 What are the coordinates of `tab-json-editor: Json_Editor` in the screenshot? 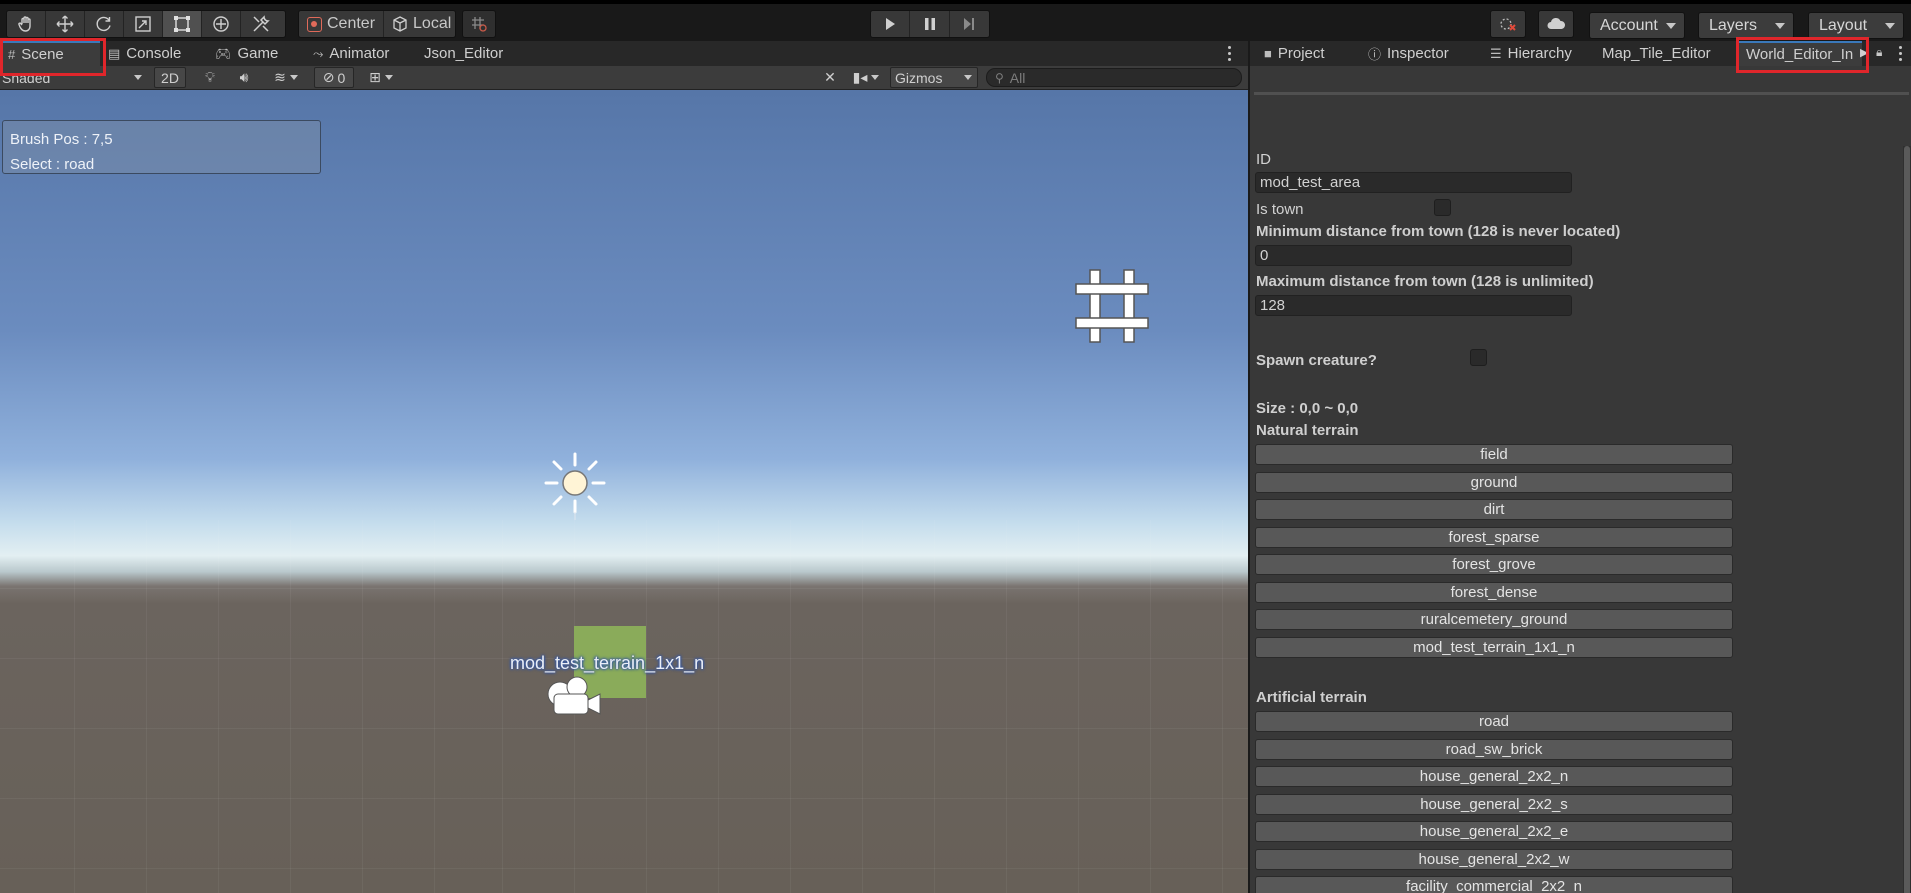 It's located at (463, 53).